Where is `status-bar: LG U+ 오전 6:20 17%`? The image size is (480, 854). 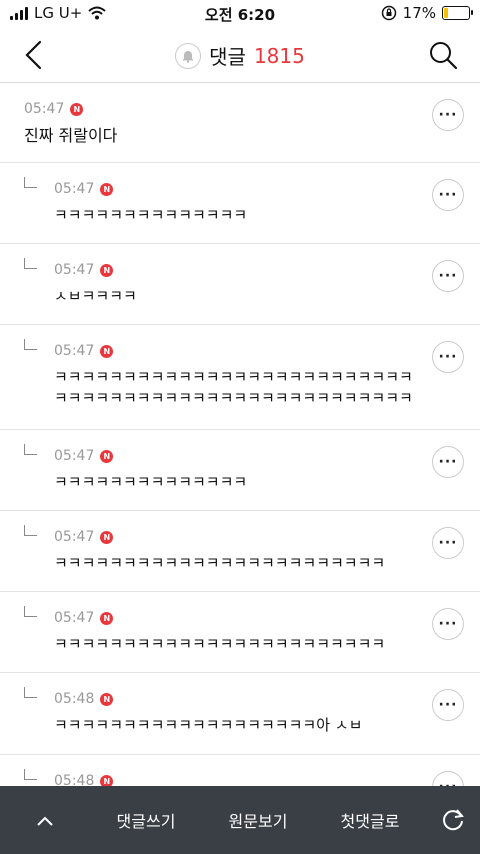 status-bar: LG U+ 오전 6:20 17% is located at coordinates (240, 14).